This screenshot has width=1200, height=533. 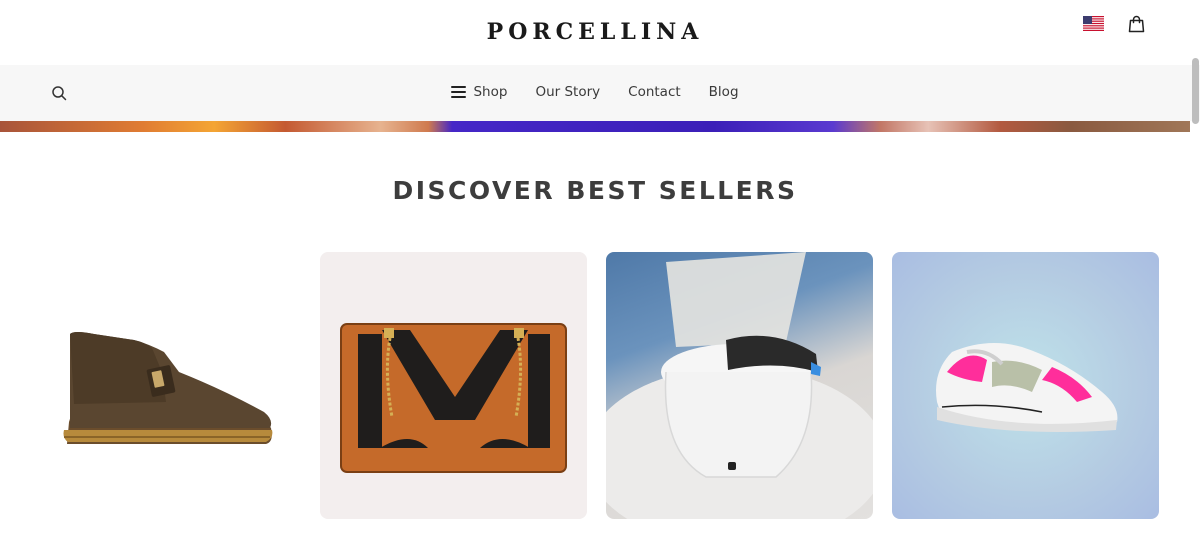 What do you see at coordinates (459, 92) in the screenshot?
I see `hamburger-menu-icon` at bounding box center [459, 92].